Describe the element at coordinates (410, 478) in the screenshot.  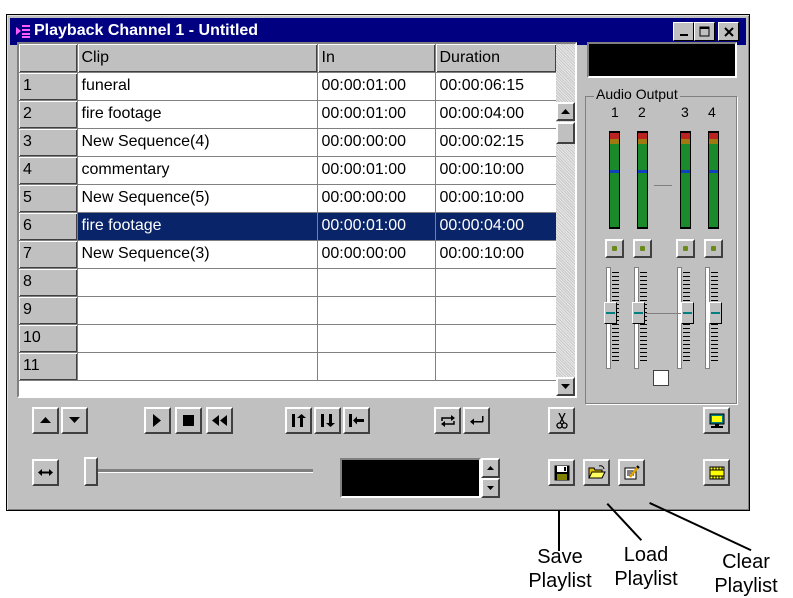
I see `timecode-field` at that location.